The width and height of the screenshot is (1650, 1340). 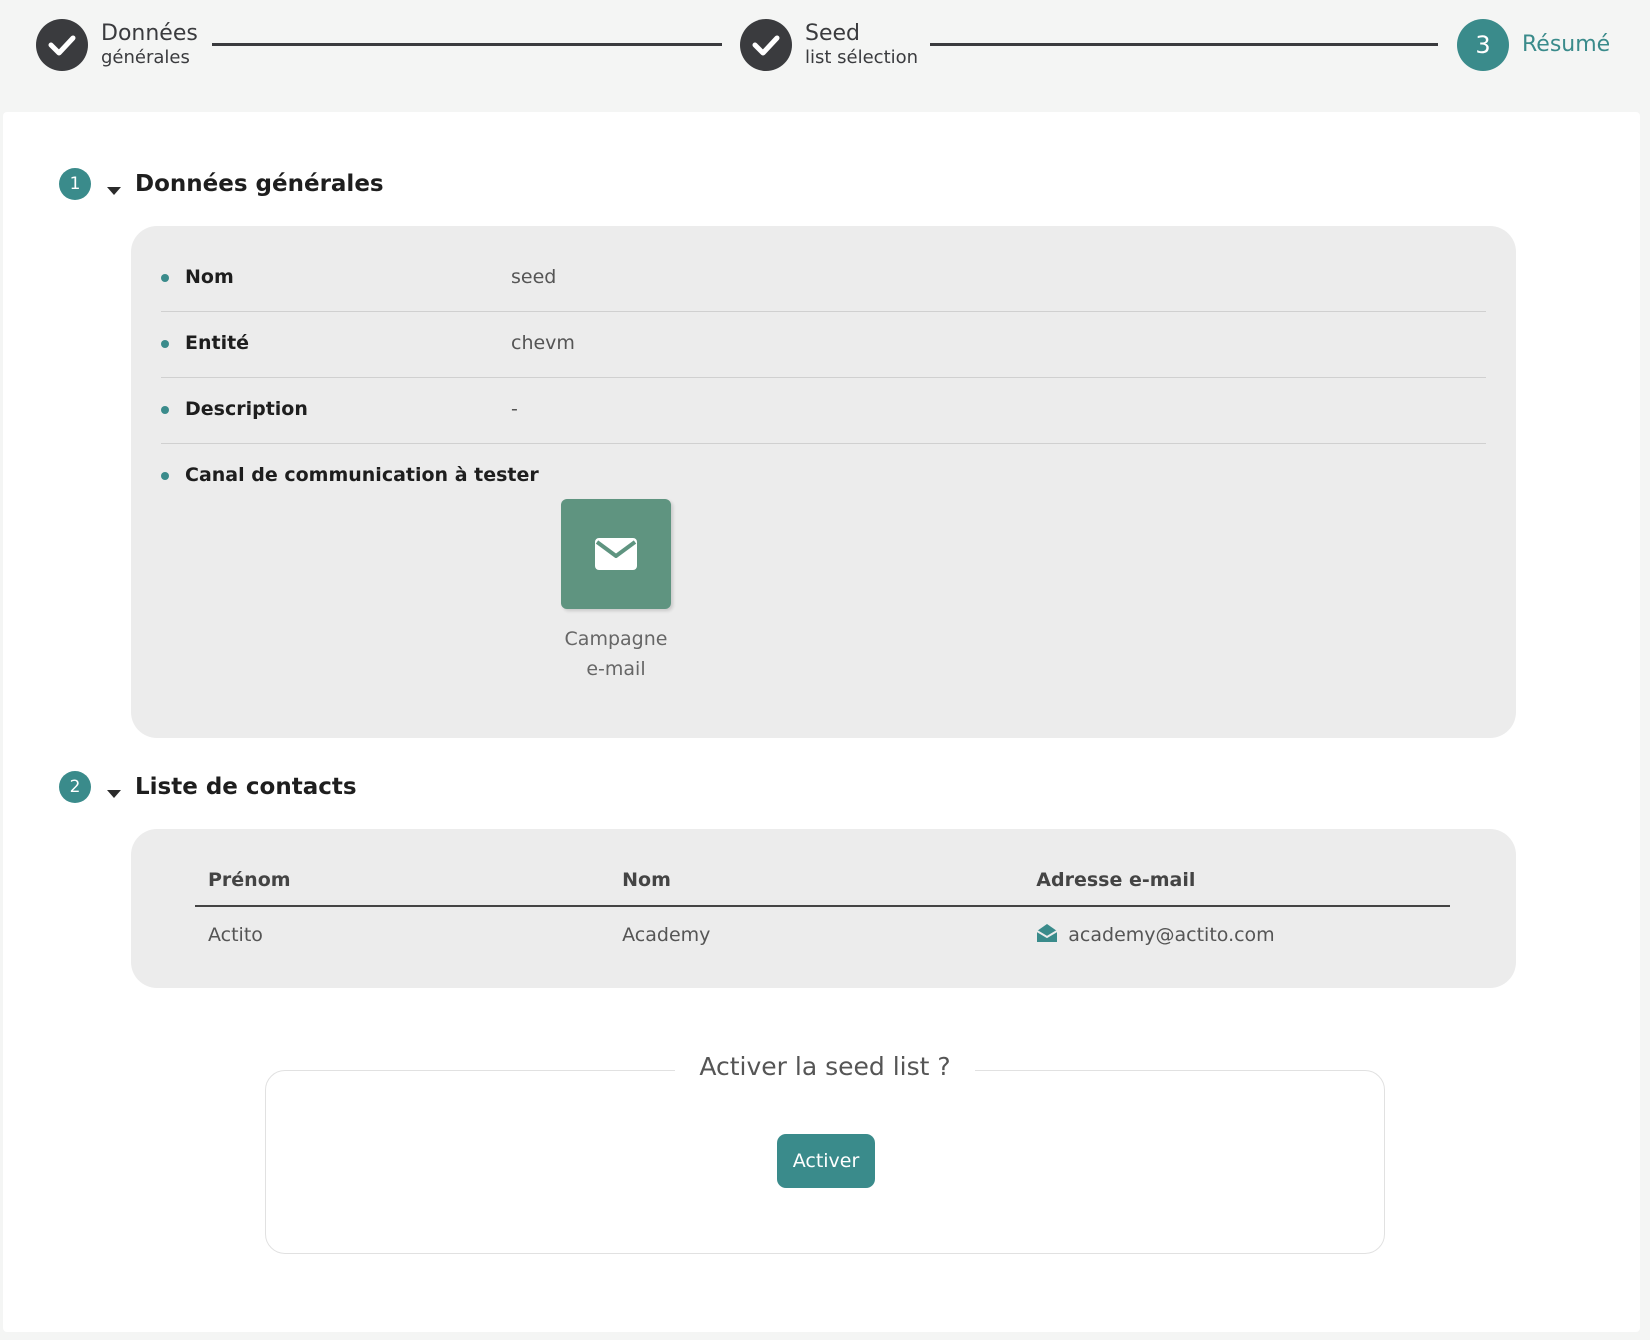 What do you see at coordinates (514, 409) in the screenshot?
I see `row-value: -` at bounding box center [514, 409].